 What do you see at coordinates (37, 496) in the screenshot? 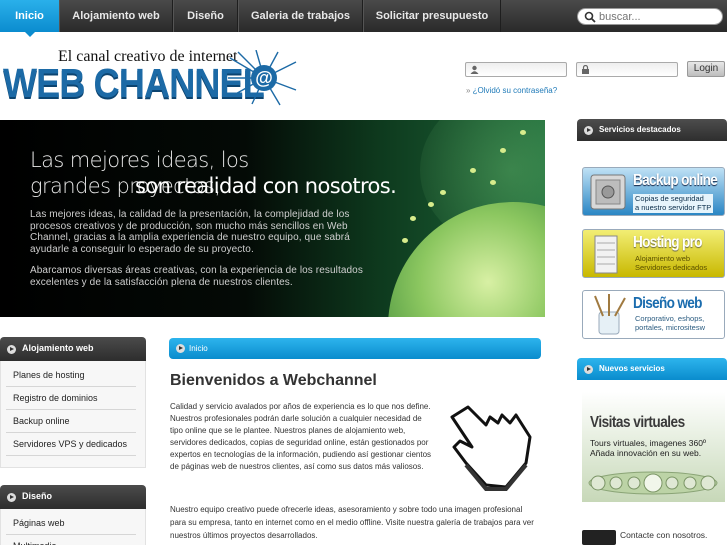
I see `sidebar-header-label: Diseño` at bounding box center [37, 496].